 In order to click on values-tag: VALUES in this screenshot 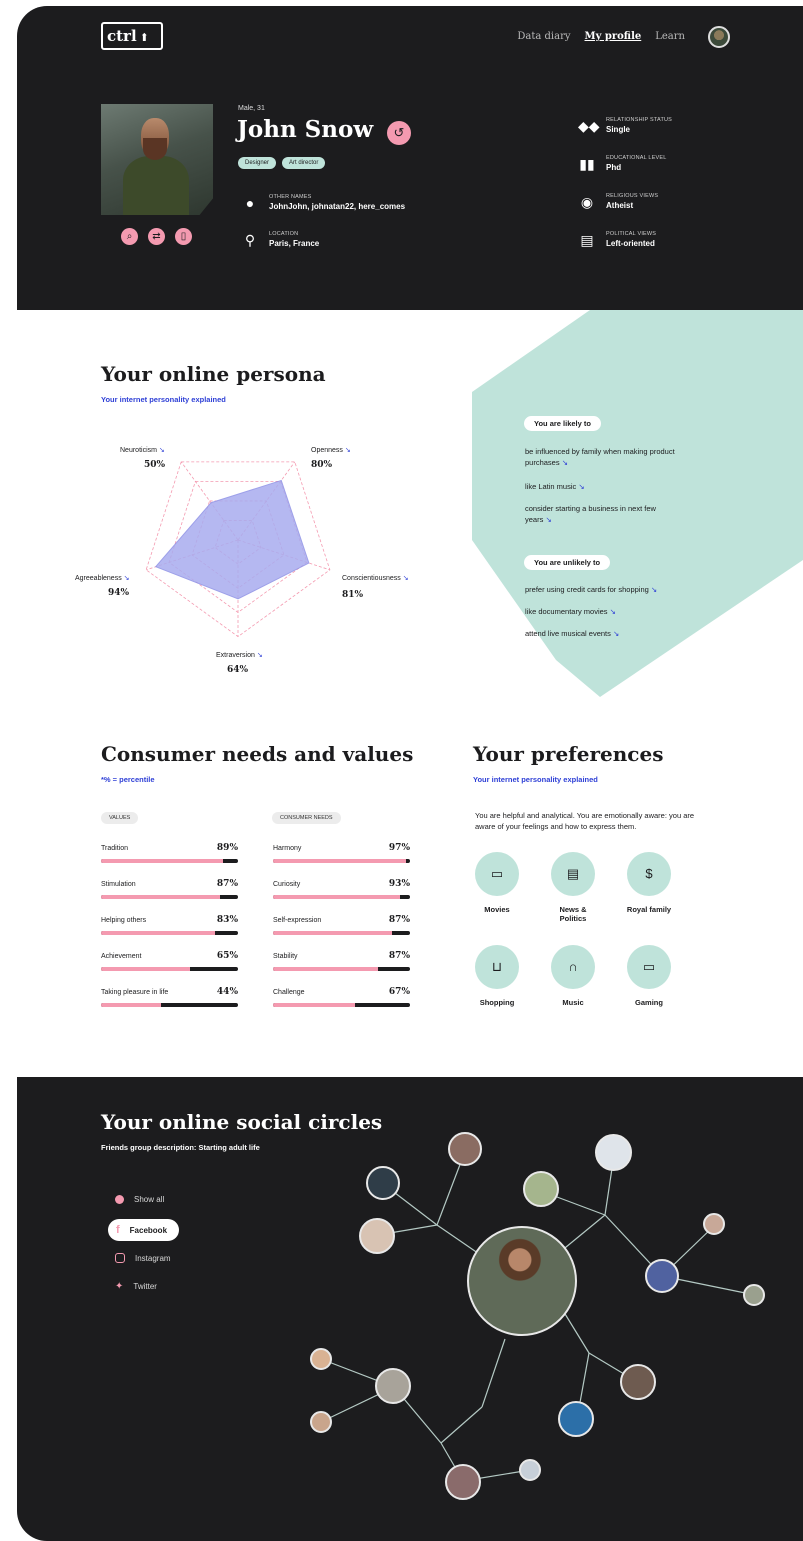, I will do `click(120, 818)`.